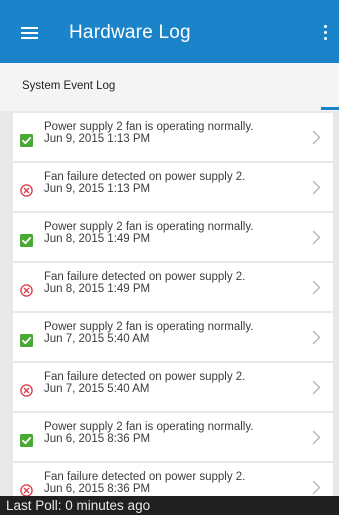 The width and height of the screenshot is (339, 515). What do you see at coordinates (325, 33) in the screenshot?
I see `more-vert-icon` at bounding box center [325, 33].